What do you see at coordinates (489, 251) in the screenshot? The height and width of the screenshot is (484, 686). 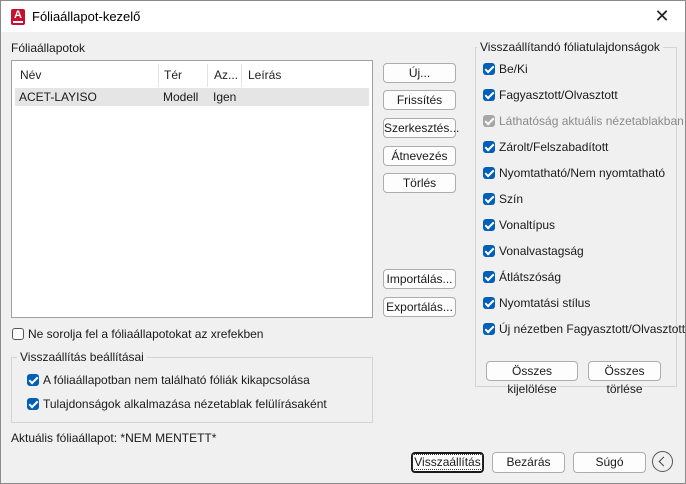 I see `prop-lineweight-checkbox` at bounding box center [489, 251].